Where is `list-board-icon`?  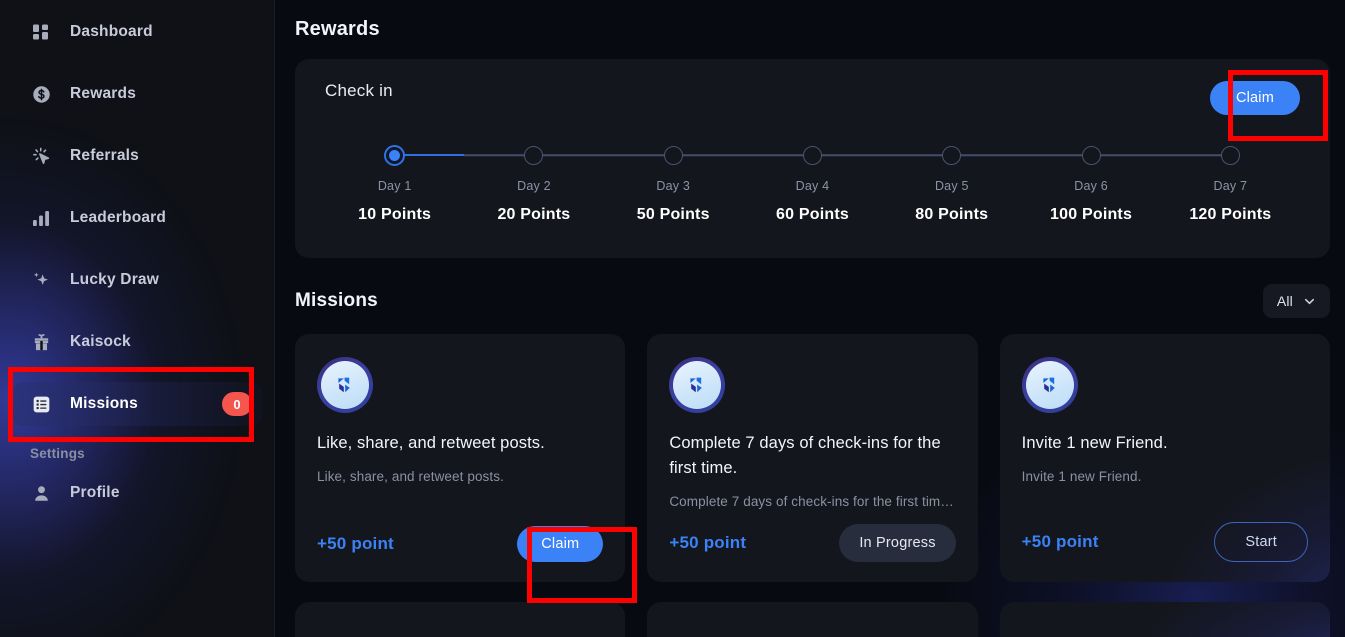
list-board-icon is located at coordinates (41, 404).